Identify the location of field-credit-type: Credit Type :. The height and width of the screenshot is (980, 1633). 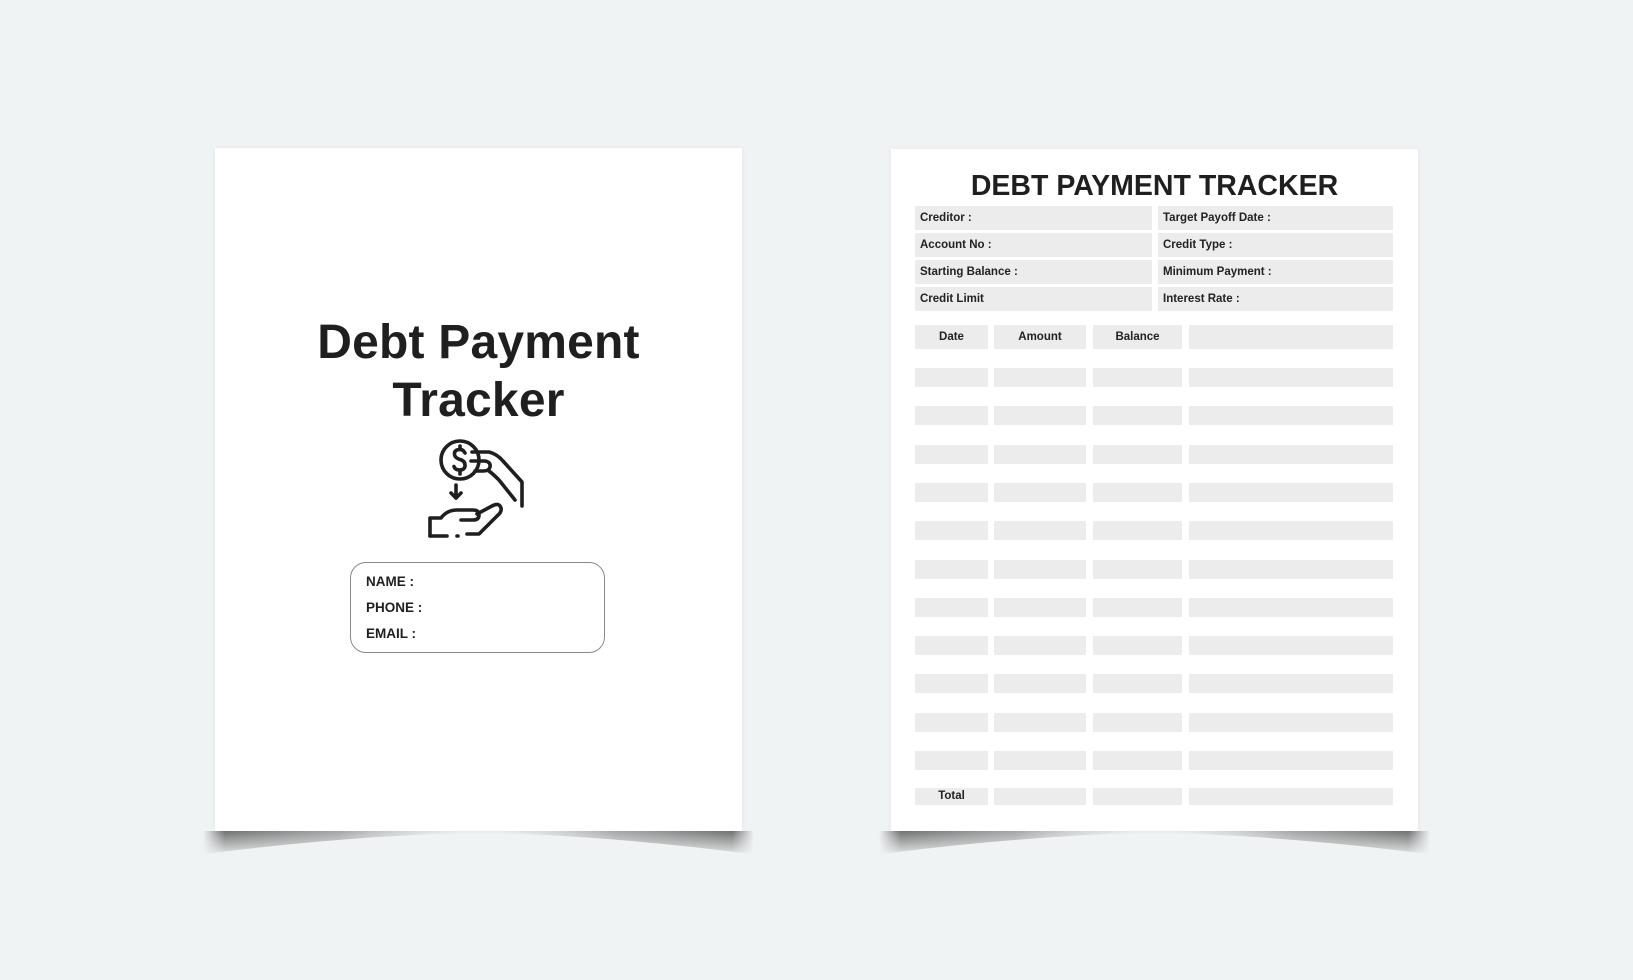
(1275, 245).